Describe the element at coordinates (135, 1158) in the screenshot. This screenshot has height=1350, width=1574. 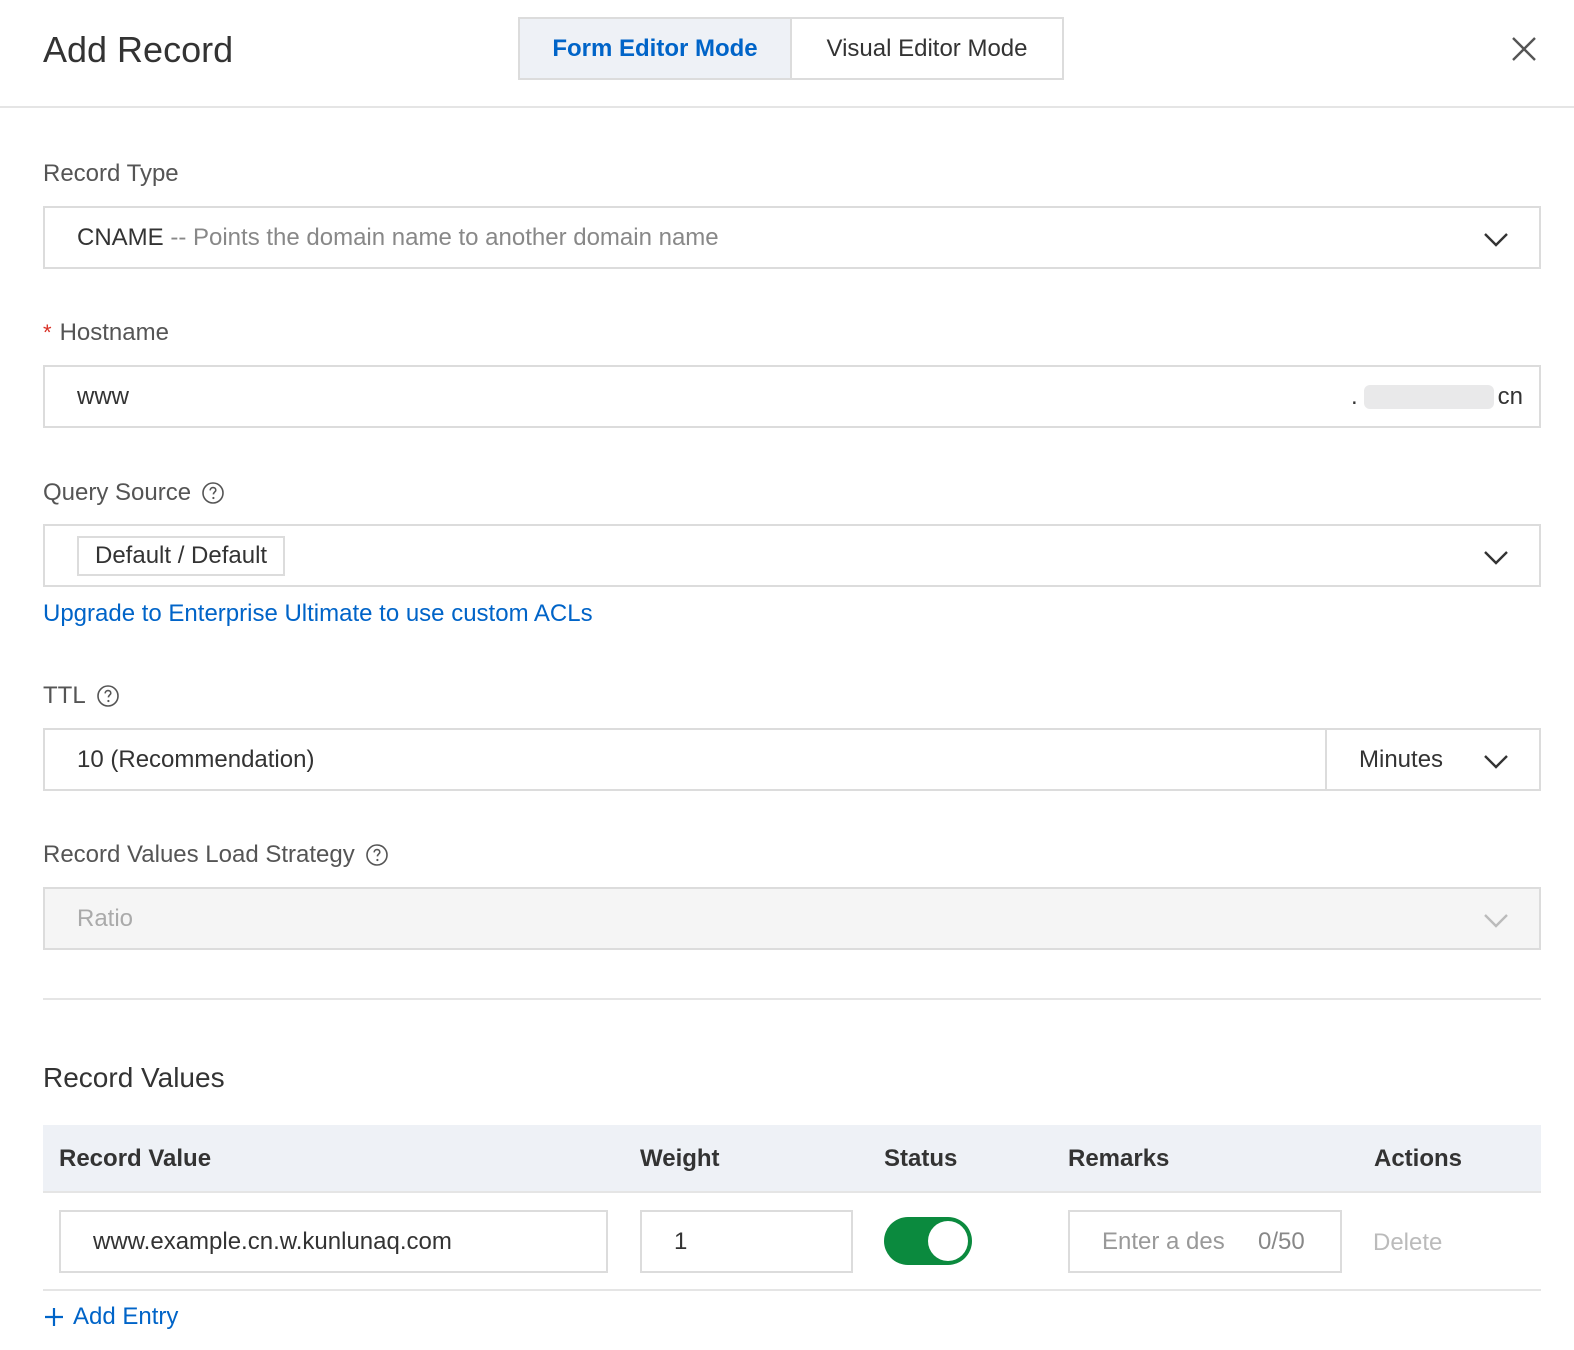
I see `column-header-record-value: Record Value` at that location.